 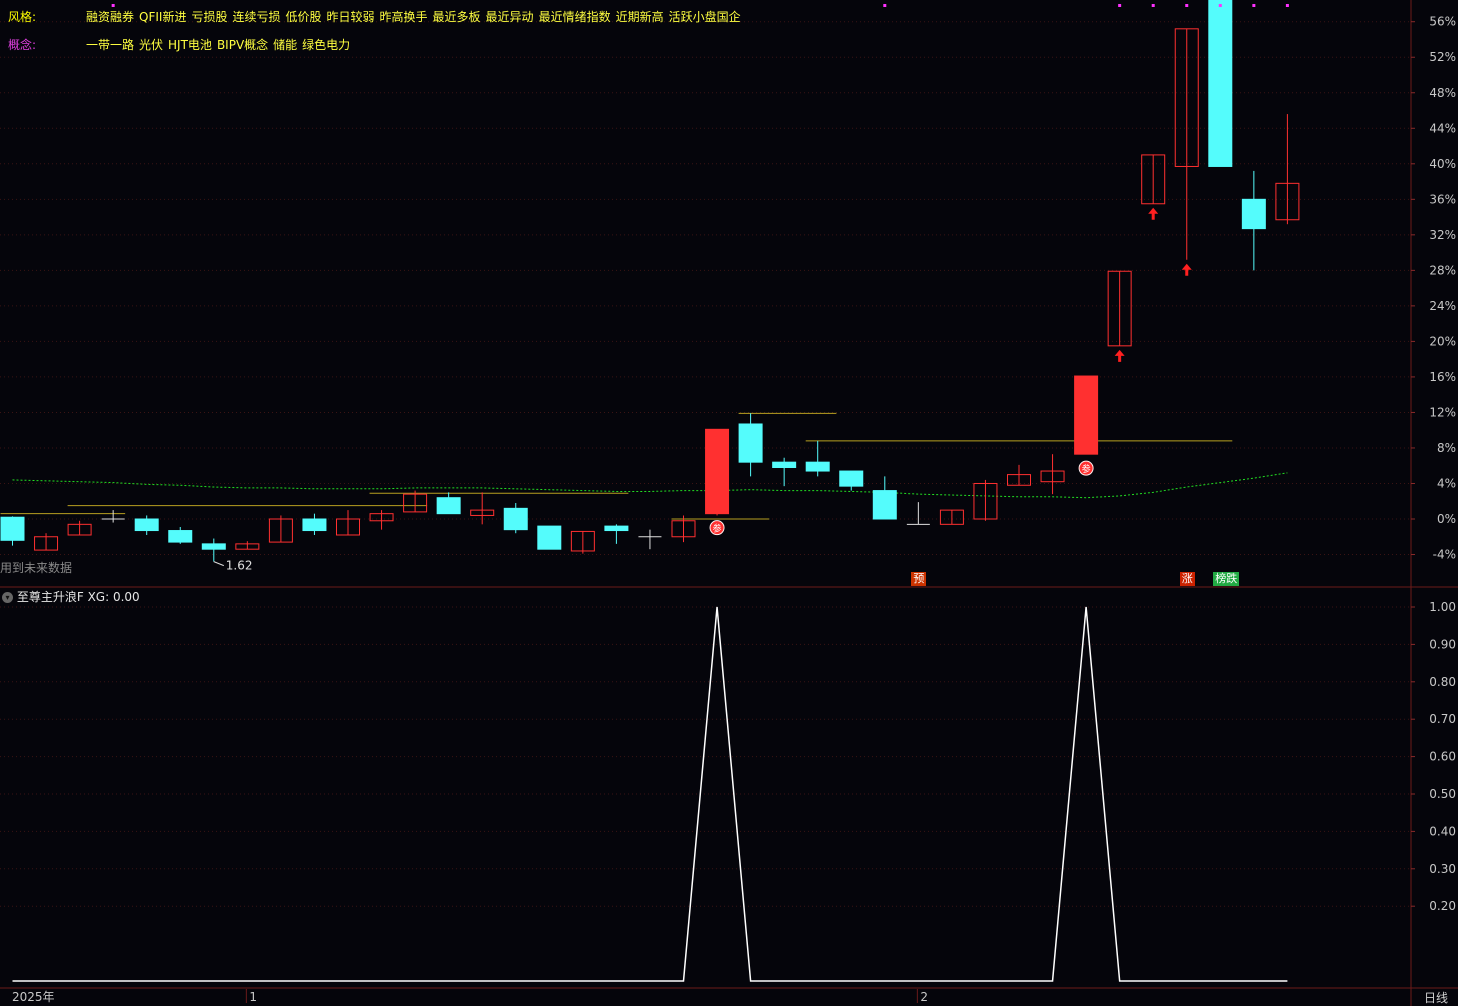 I want to click on y-tick-label: 40%, so click(x=1442, y=164).